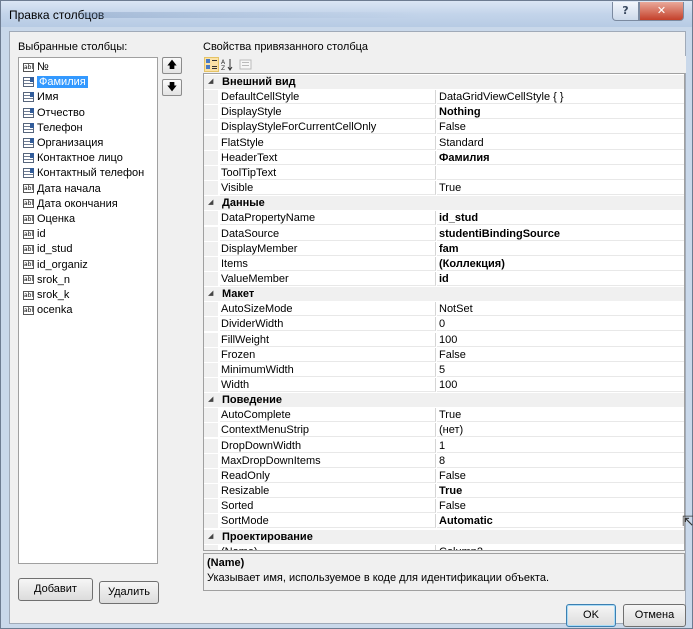 The width and height of the screenshot is (693, 629). I want to click on ok-button: OK, so click(591, 615).